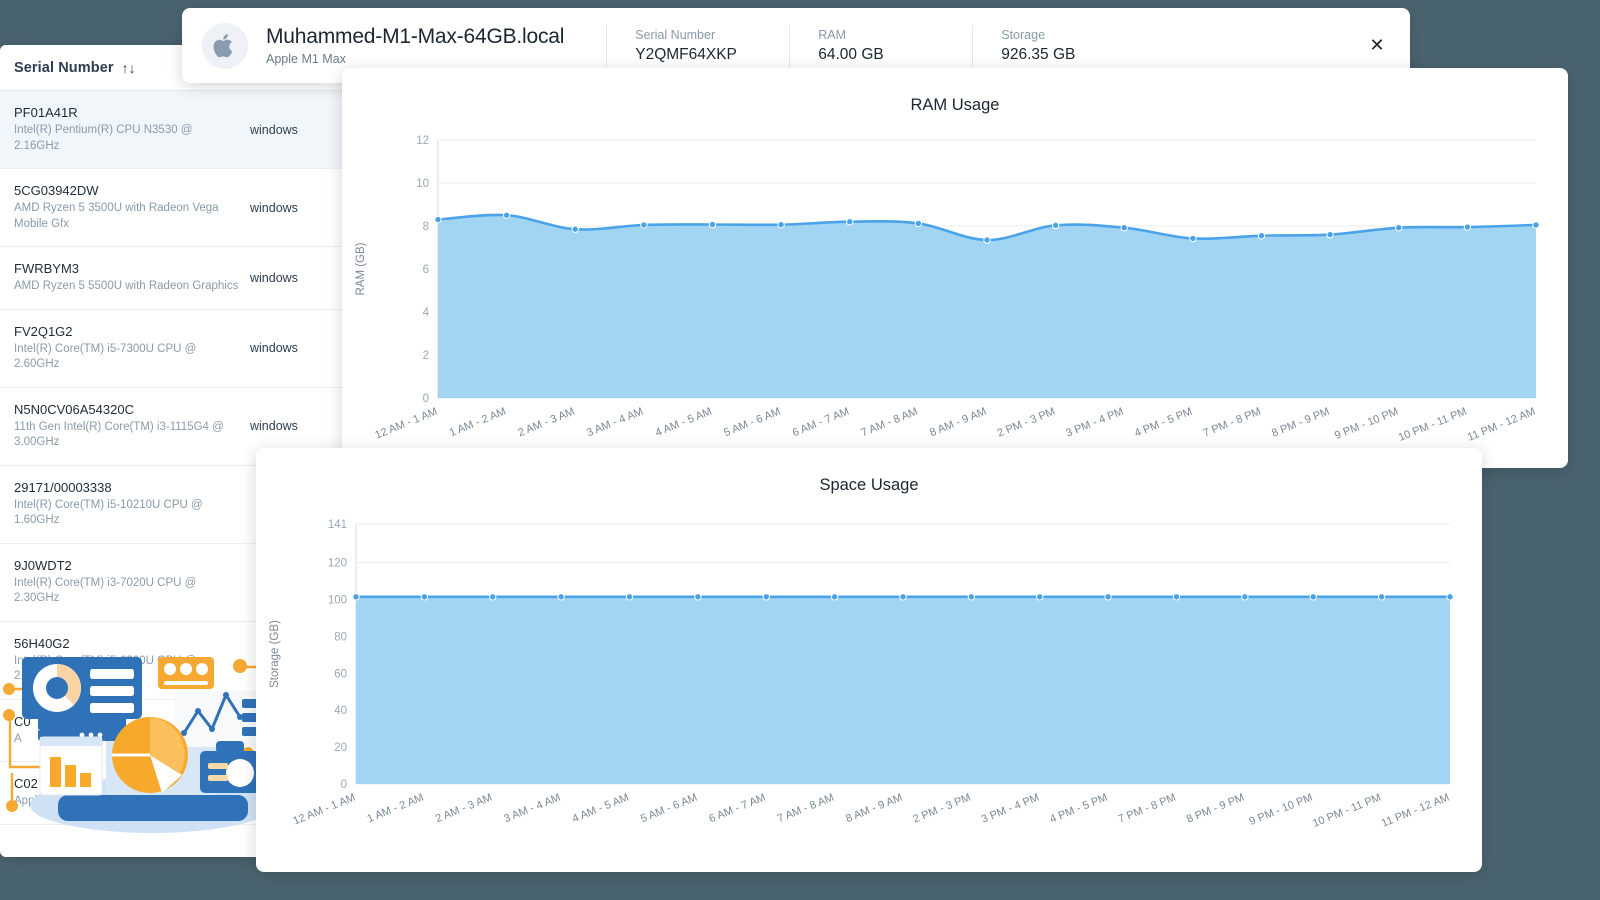 This screenshot has width=1600, height=900. Describe the element at coordinates (337, 601) in the screenshot. I see `svg-text: 100` at that location.